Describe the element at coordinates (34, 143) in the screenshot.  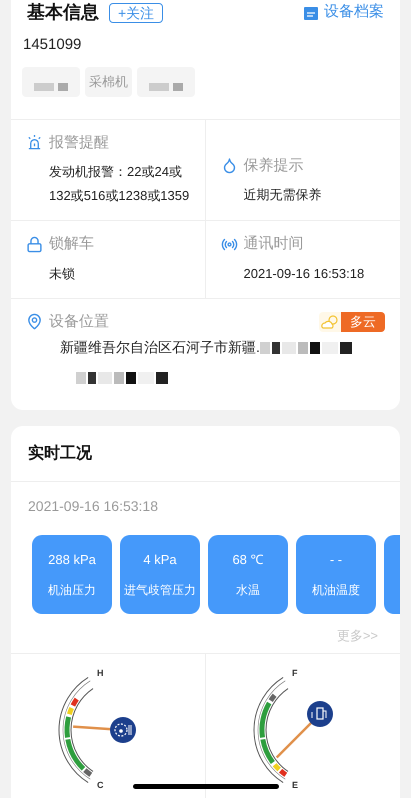
I see `siren-icon` at that location.